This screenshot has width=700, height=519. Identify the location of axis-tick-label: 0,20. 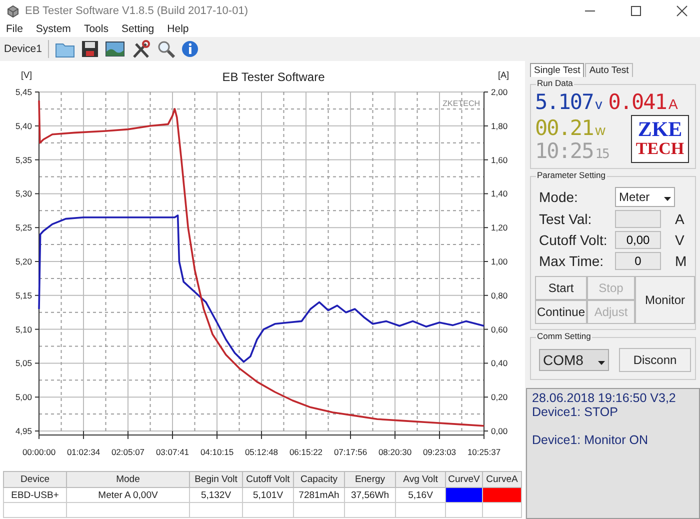
(499, 397).